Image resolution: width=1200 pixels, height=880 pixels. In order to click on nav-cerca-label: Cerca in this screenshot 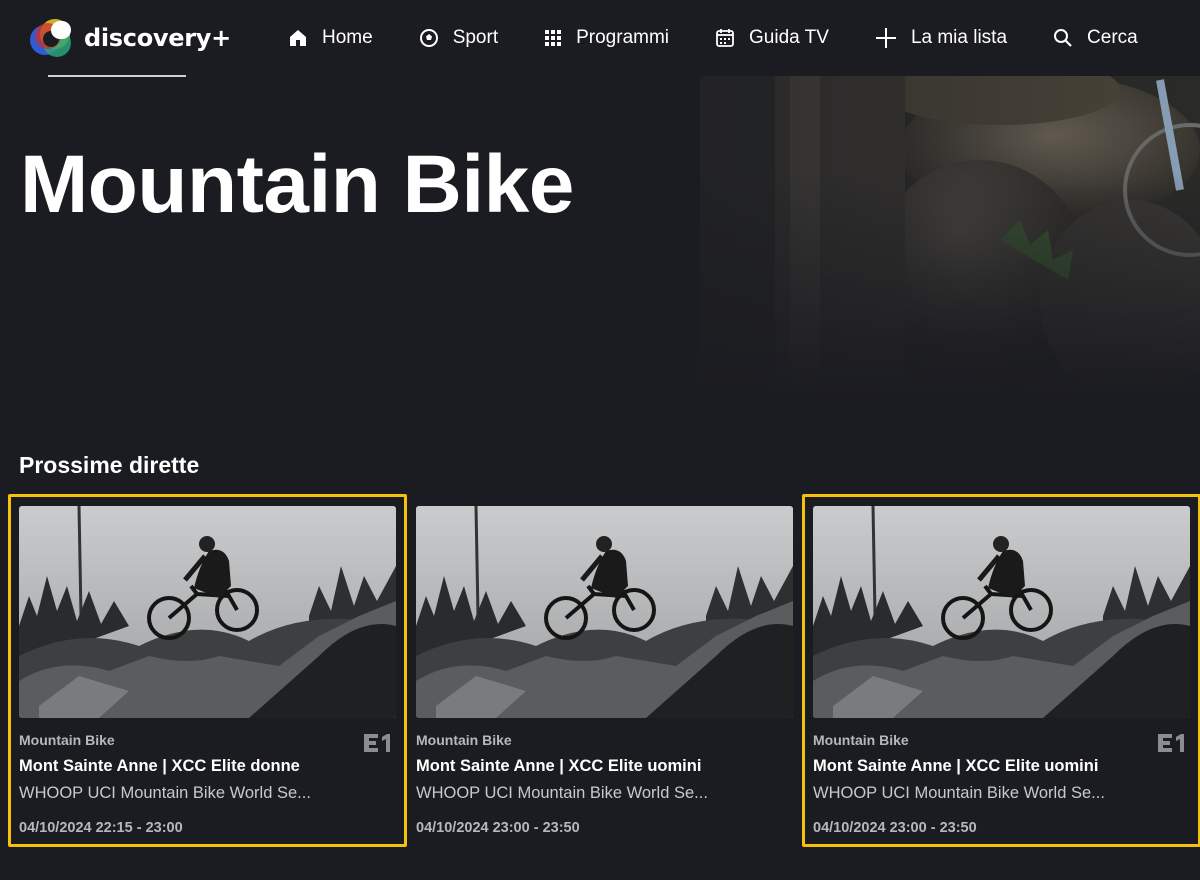, I will do `click(1112, 37)`.